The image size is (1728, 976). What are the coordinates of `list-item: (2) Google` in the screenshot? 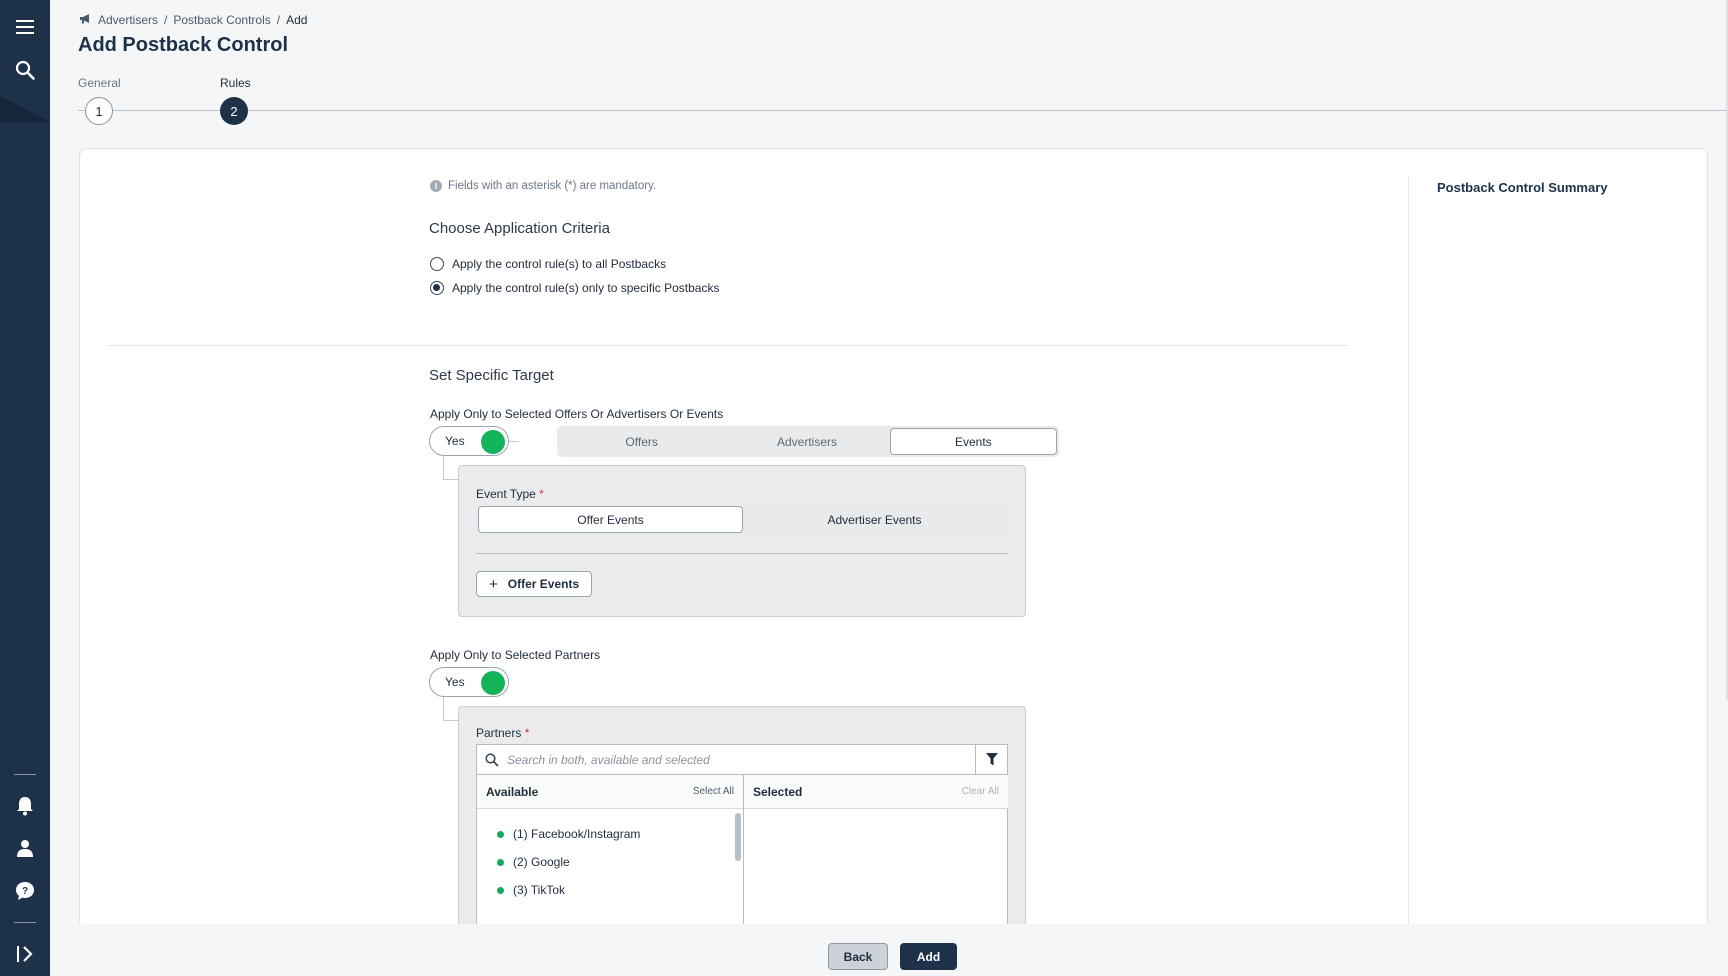 It's located at (533, 862).